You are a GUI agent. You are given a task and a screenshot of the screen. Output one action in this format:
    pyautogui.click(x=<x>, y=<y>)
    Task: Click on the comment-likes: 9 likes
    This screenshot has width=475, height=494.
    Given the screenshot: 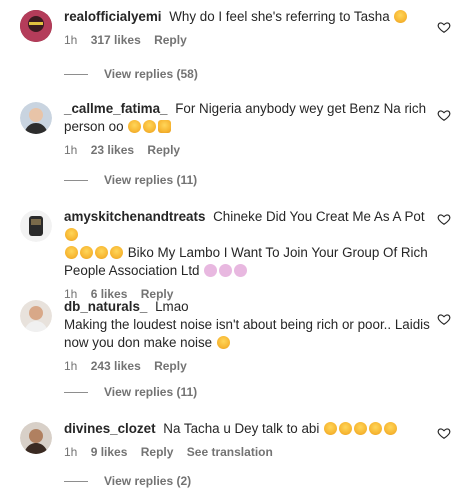 What is the action you would take?
    pyautogui.click(x=109, y=452)
    